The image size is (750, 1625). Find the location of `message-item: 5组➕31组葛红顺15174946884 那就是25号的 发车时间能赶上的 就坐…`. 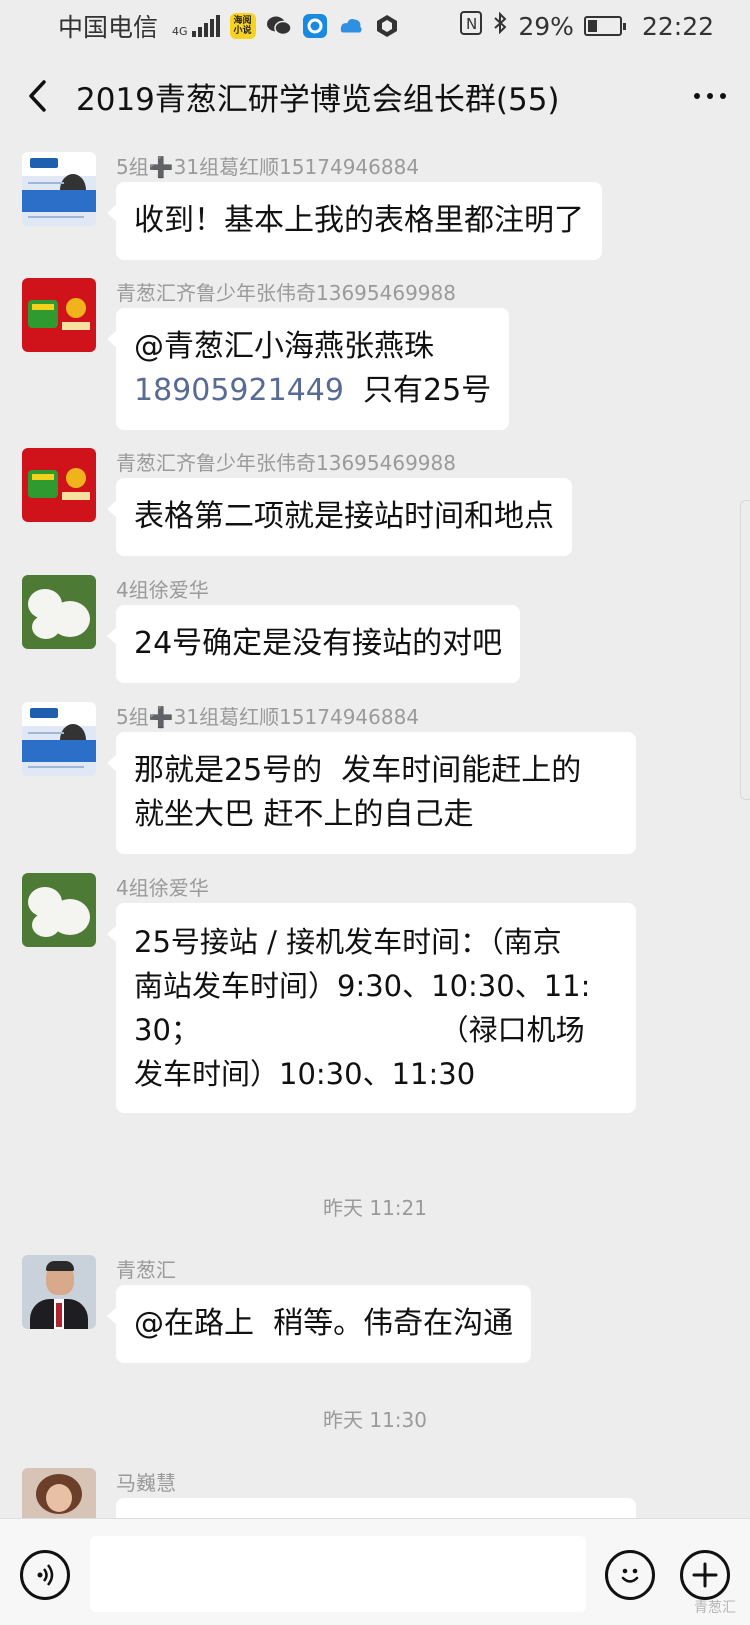

message-item: 5组➕31组葛红顺15174946884 那就是25号的 发车时间能赶上的 就坐… is located at coordinates (329, 778).